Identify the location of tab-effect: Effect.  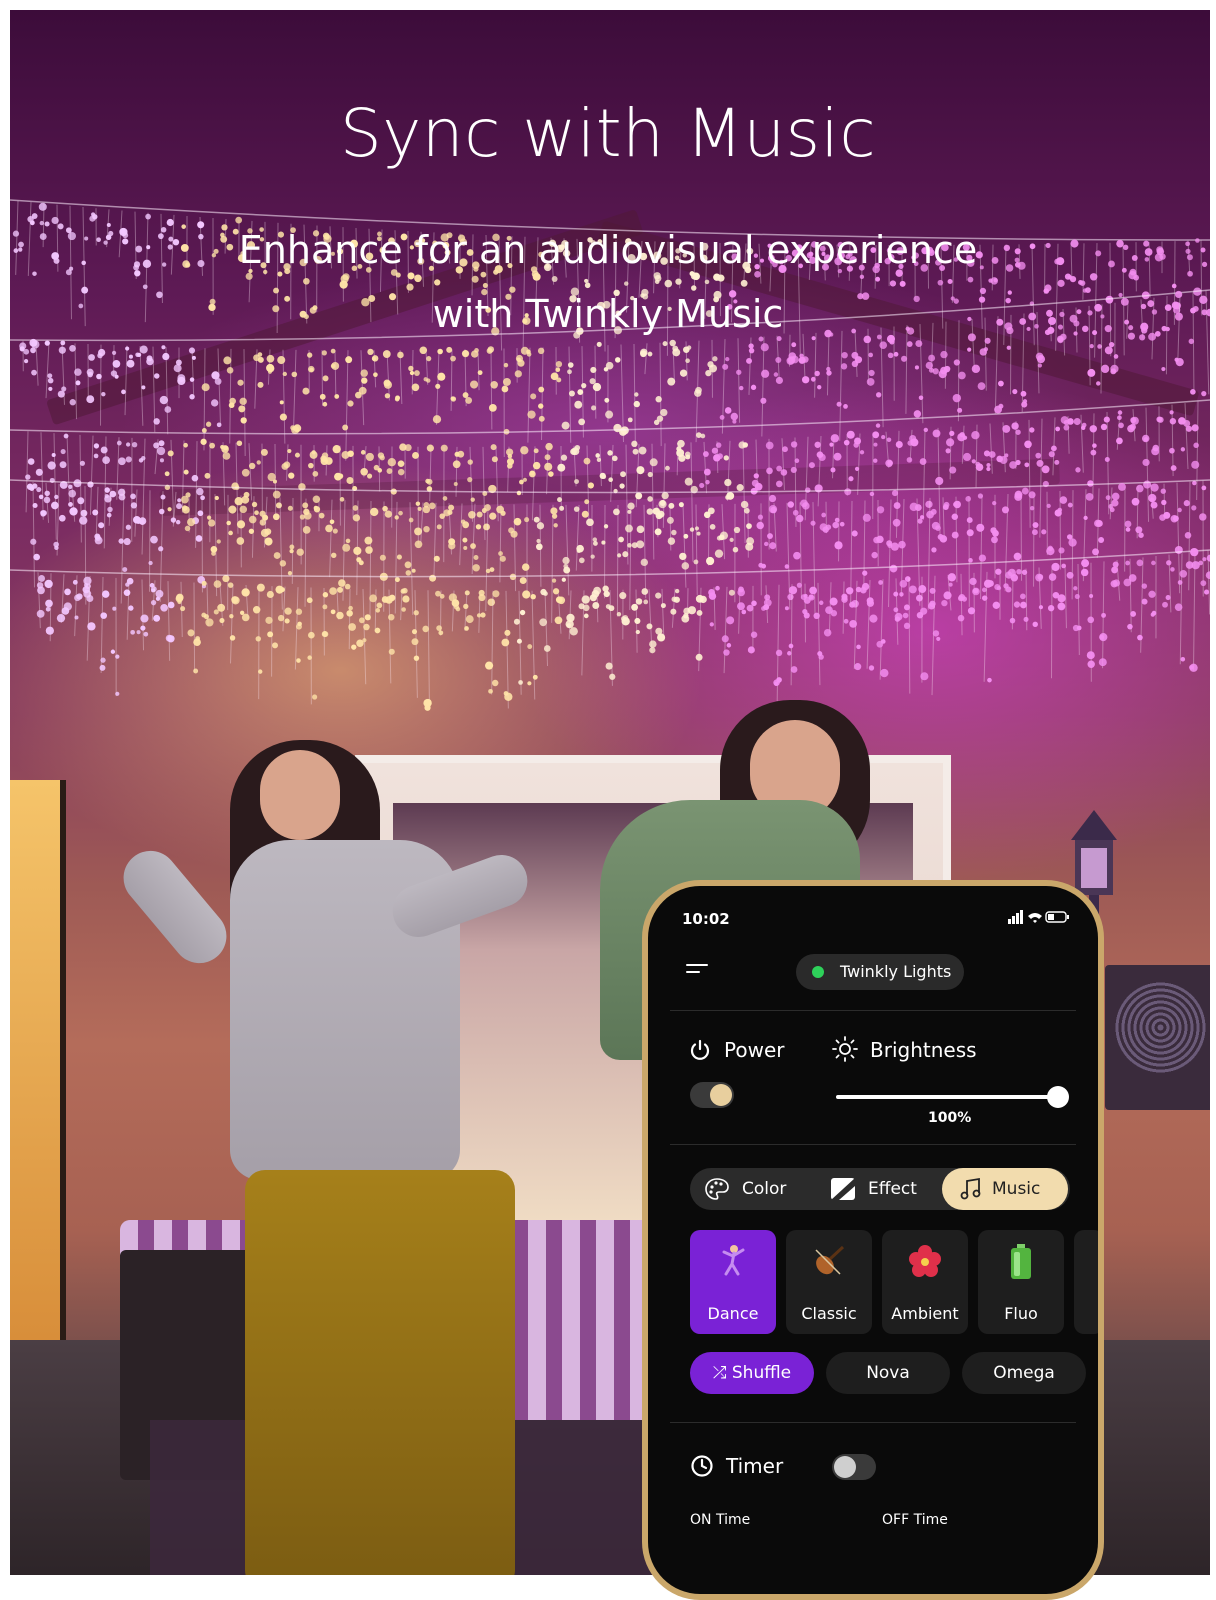
(879, 1189).